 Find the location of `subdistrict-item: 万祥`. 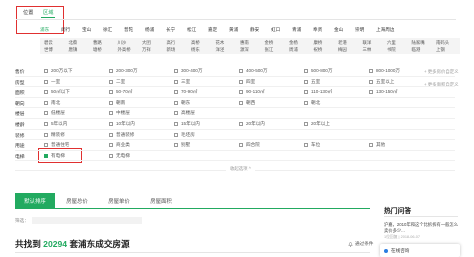

subdistrict-item: 万祥 is located at coordinates (146, 50).